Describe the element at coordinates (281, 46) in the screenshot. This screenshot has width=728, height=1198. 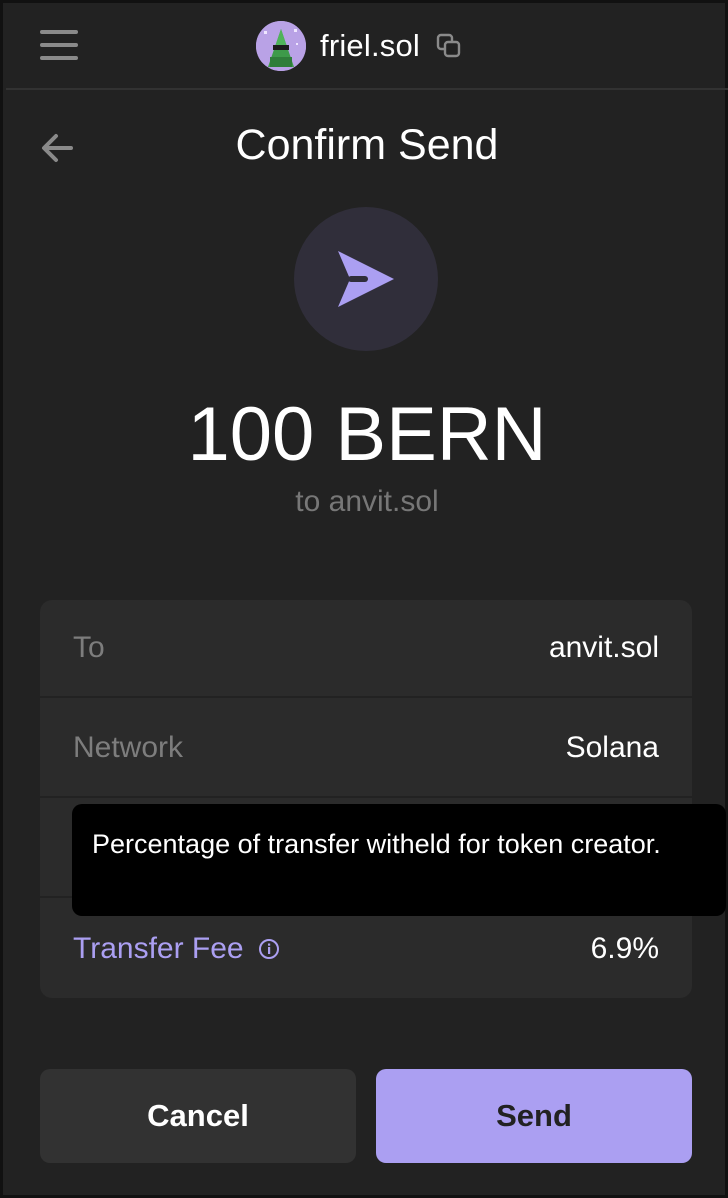
I see `avatar` at that location.